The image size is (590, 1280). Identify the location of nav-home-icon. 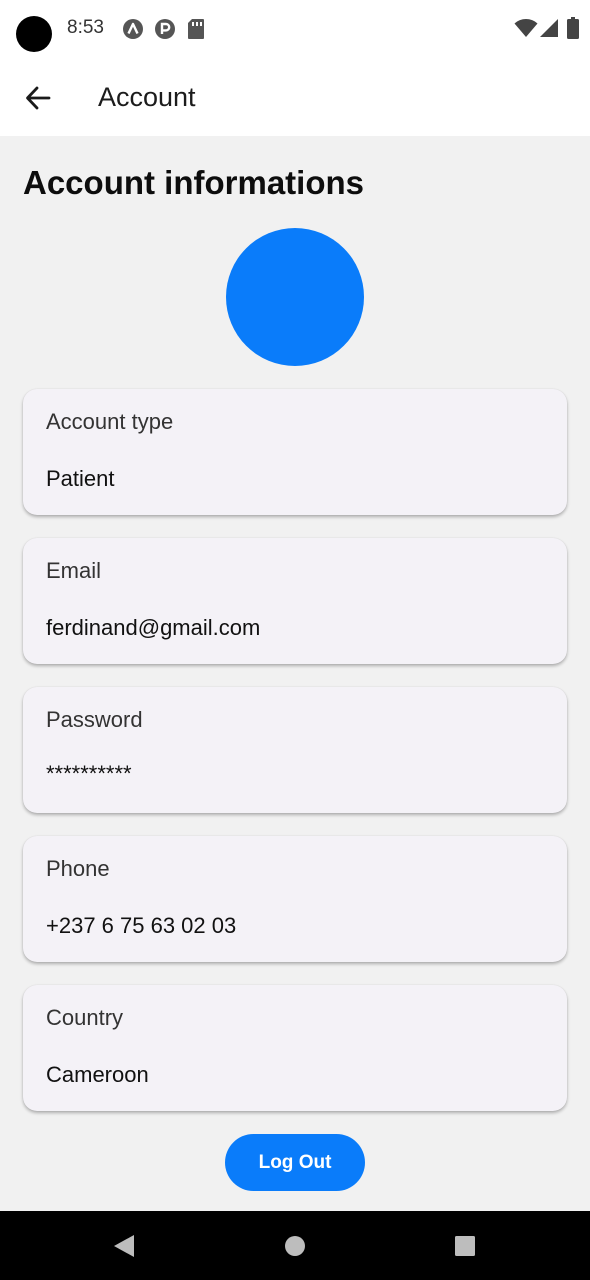
(295, 1246).